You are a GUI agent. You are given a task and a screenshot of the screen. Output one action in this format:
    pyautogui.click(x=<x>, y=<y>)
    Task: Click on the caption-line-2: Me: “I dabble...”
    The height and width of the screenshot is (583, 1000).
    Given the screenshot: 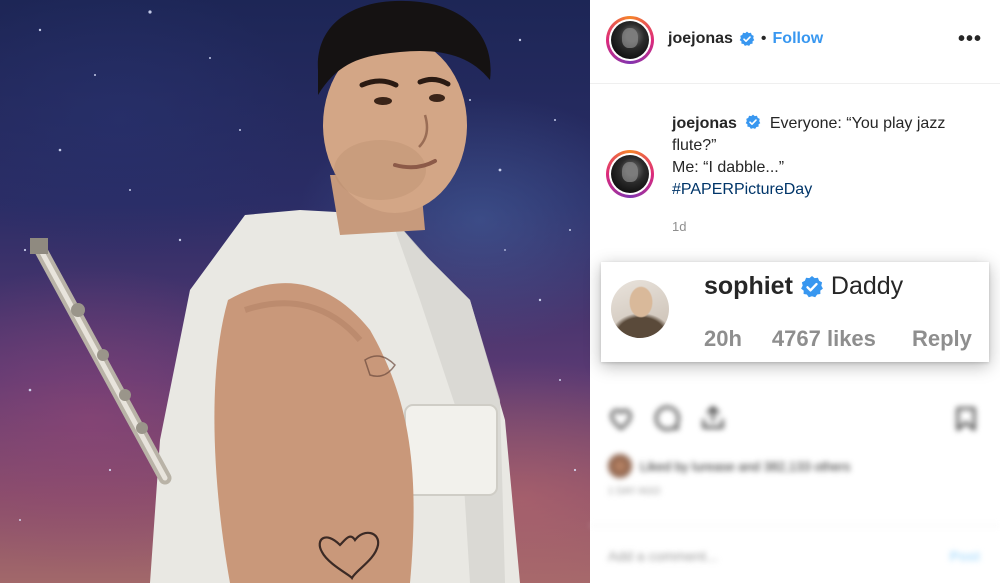 What is the action you would take?
    pyautogui.click(x=728, y=167)
    